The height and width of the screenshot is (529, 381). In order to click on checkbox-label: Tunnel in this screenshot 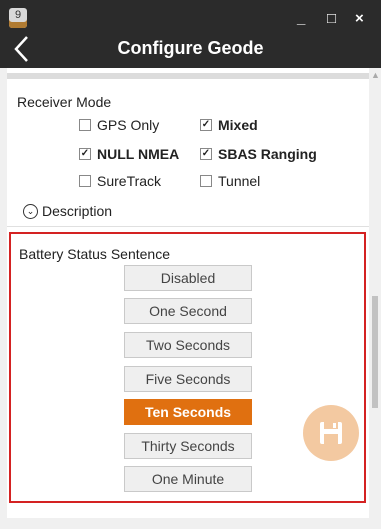, I will do `click(239, 181)`.